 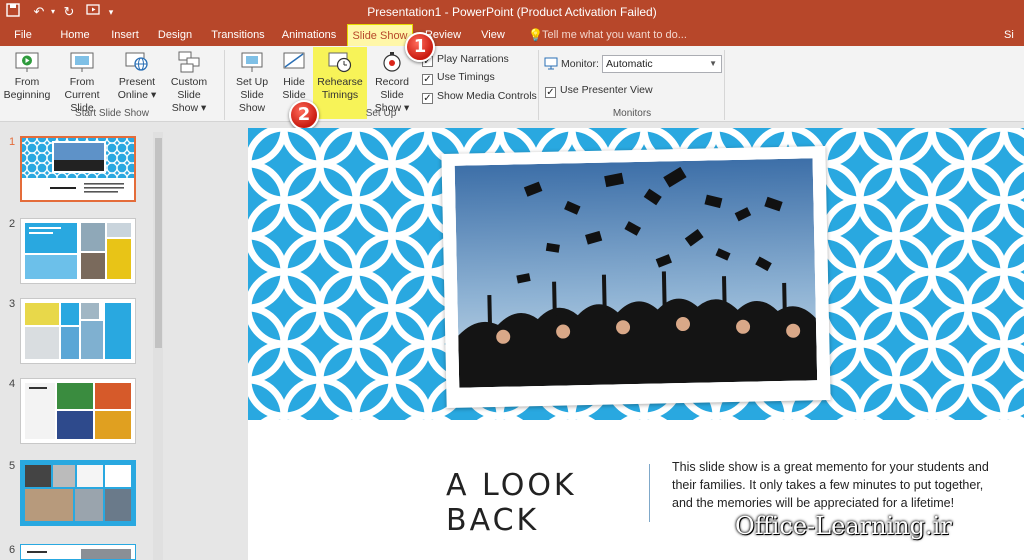 What do you see at coordinates (12, 550) in the screenshot?
I see `slide-number: 6` at bounding box center [12, 550].